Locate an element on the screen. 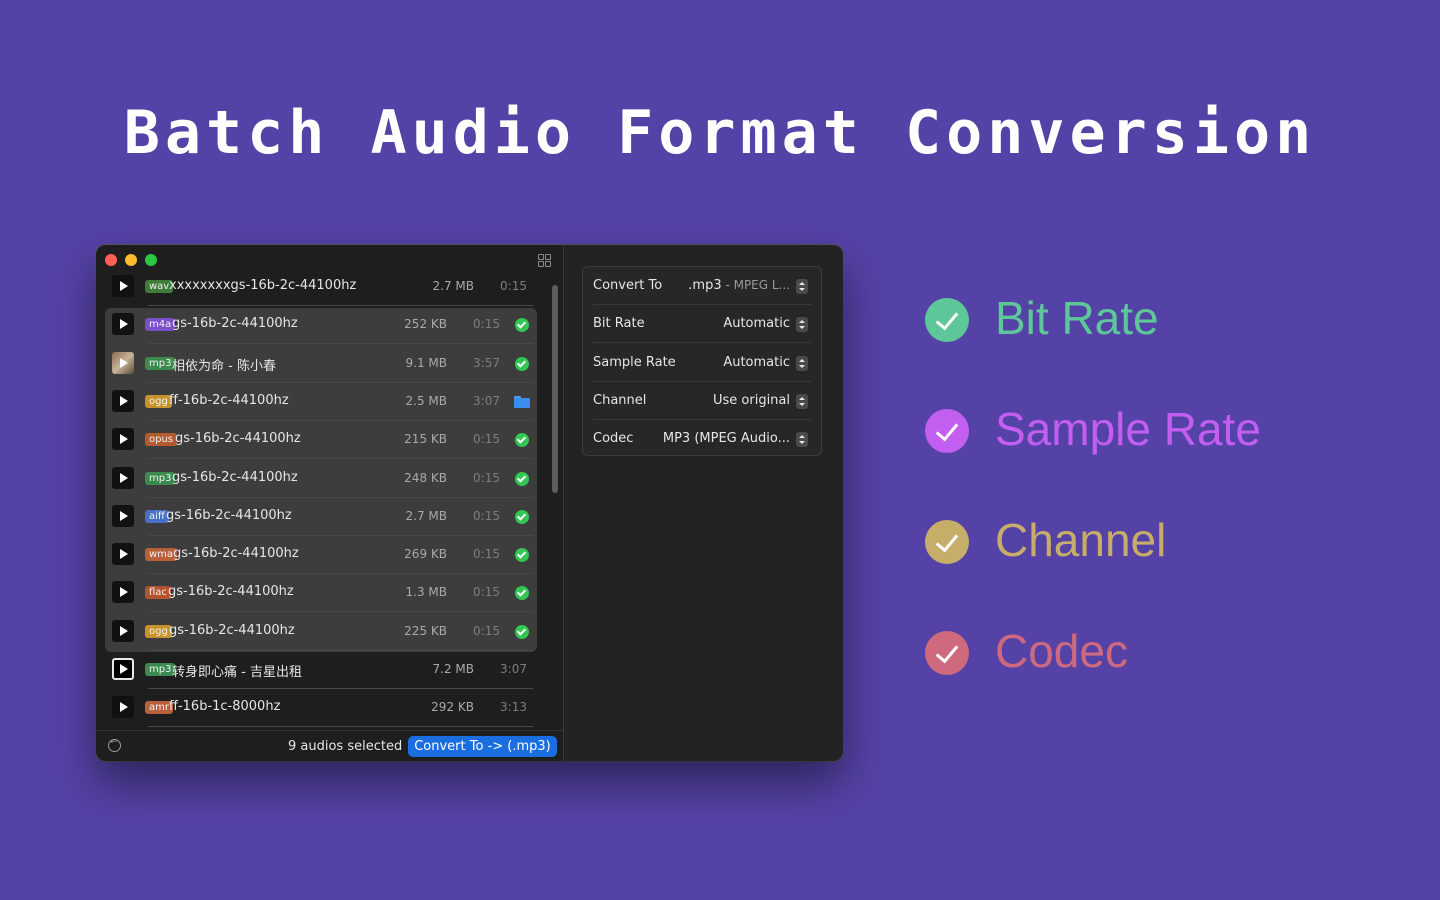 Image resolution: width=1440 pixels, height=900 pixels. file-row: mp3 相依为命 - 陈小春 9.1 MB 3:57 is located at coordinates (318, 364).